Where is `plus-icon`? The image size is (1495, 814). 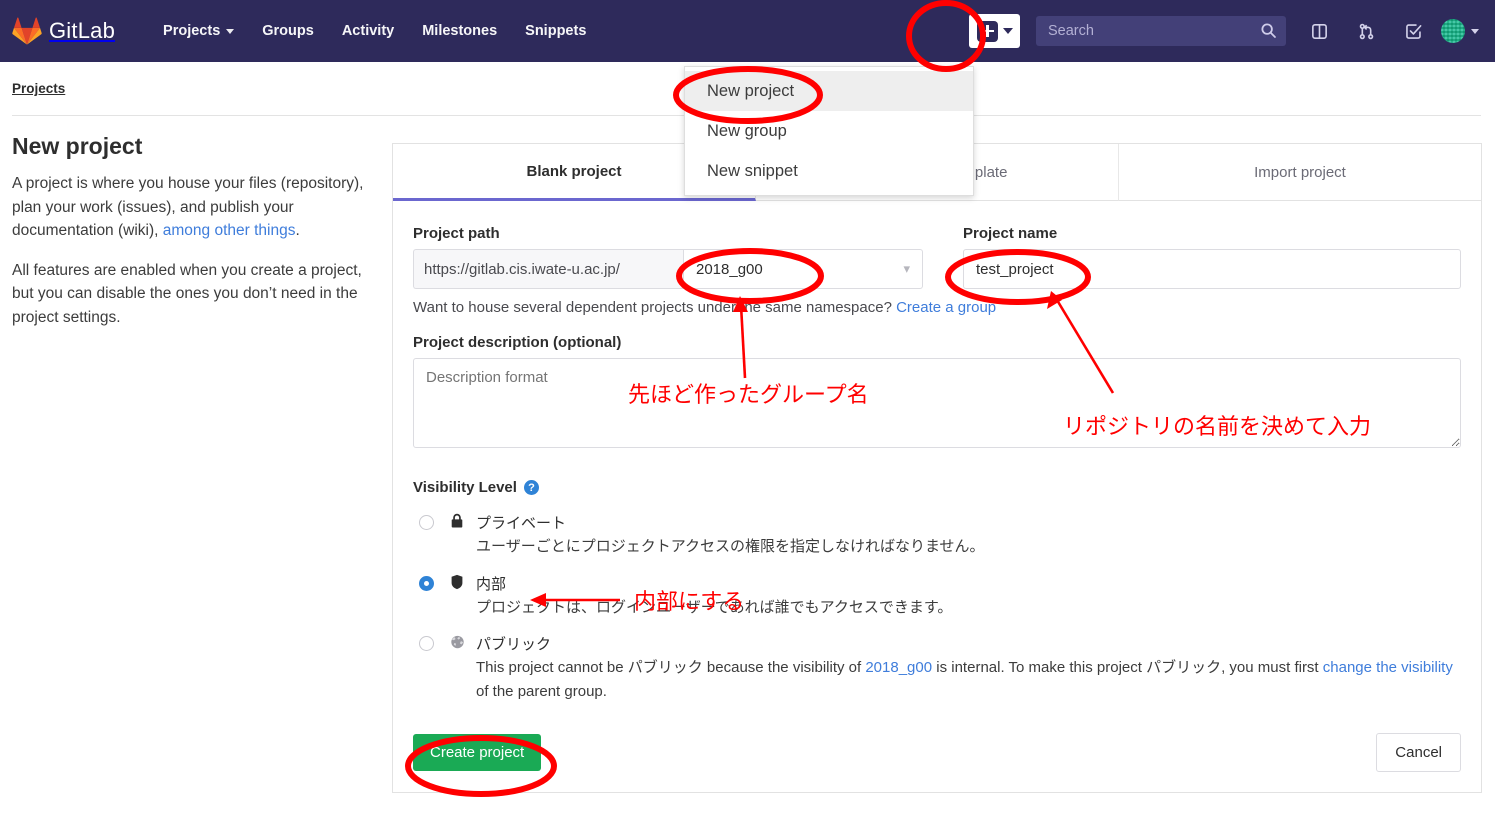
plus-icon is located at coordinates (987, 31).